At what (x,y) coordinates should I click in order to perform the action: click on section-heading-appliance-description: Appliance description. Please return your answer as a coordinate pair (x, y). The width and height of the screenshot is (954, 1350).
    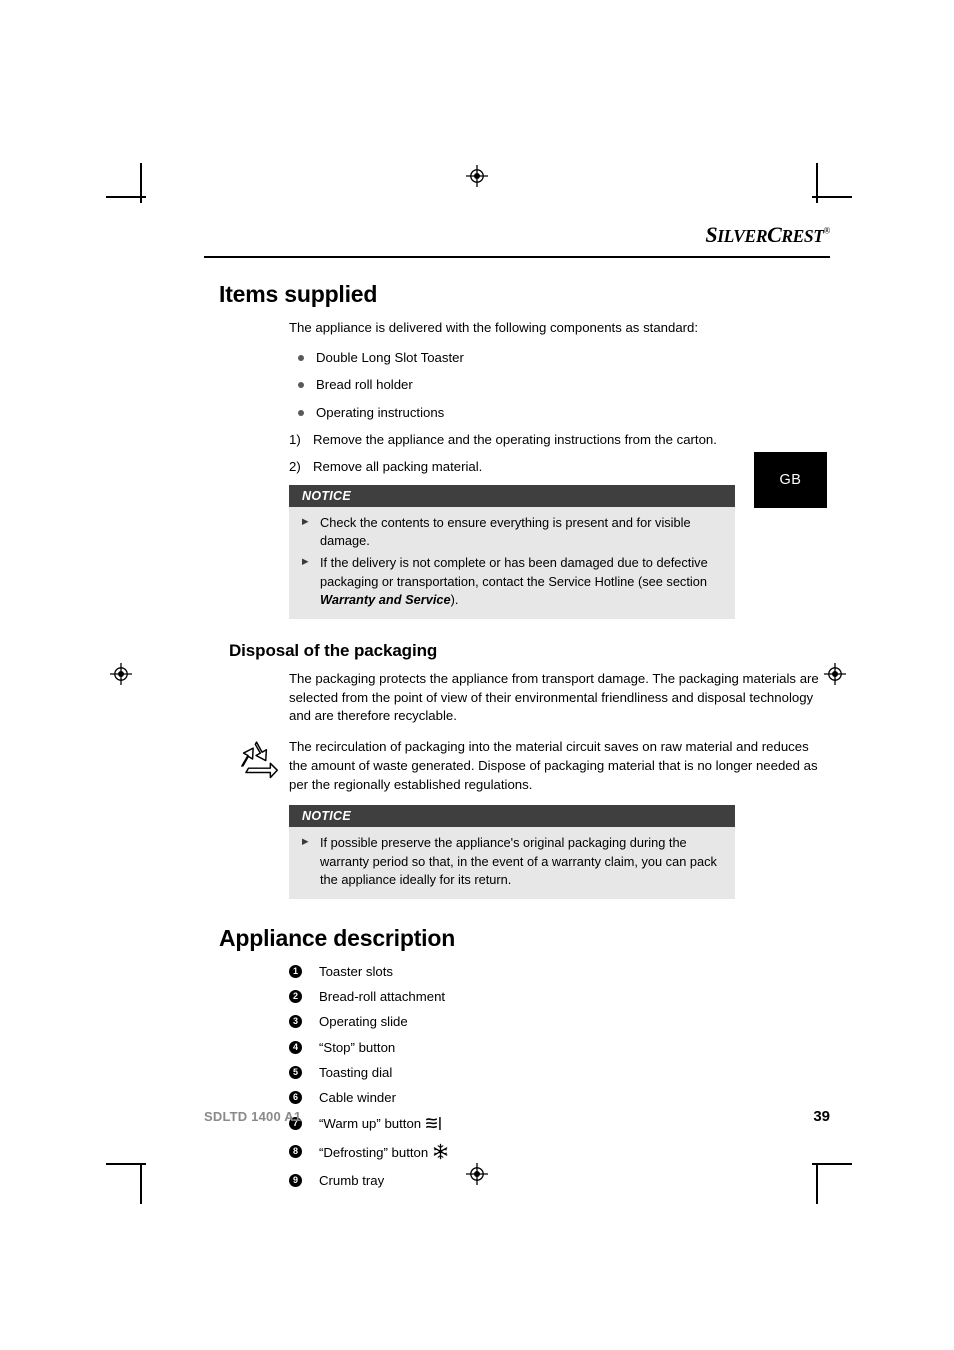
    Looking at the image, I should click on (337, 937).